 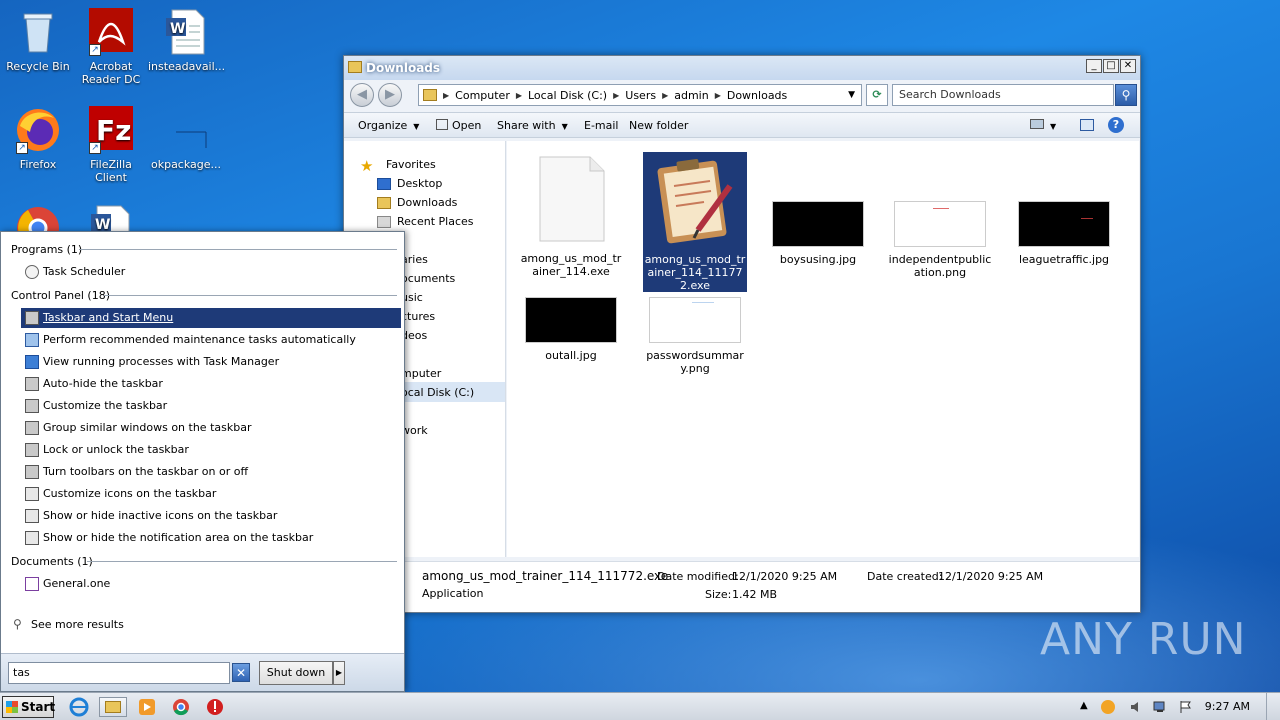 I want to click on details-filename: among_us_mod_trainer_114_111772.exe, so click(x=545, y=576).